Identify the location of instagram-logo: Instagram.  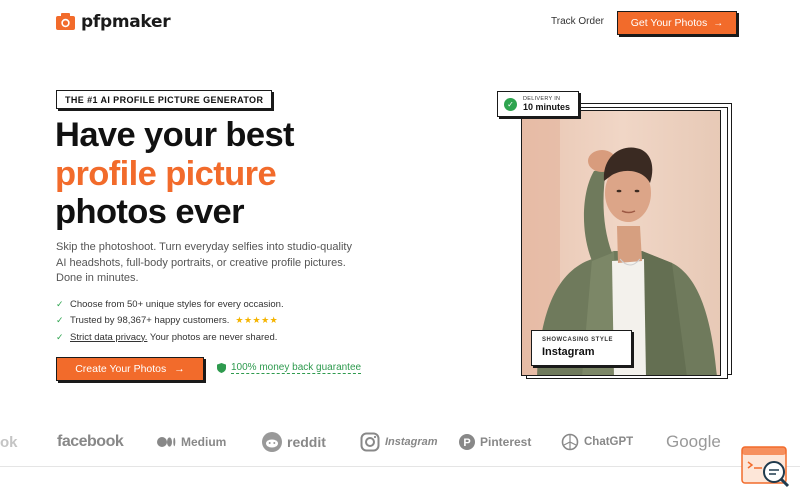
(399, 442).